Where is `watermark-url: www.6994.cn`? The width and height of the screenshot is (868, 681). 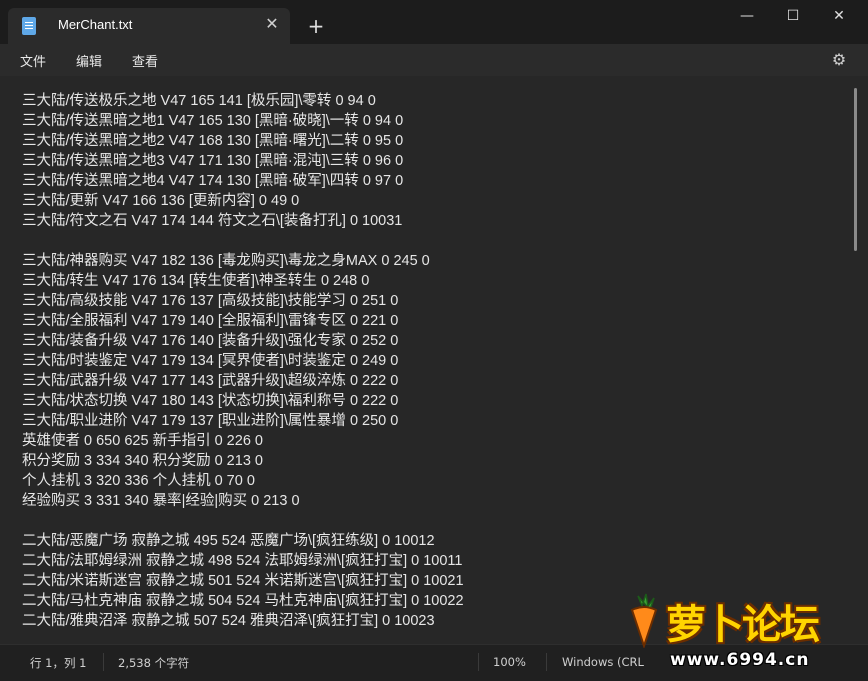
watermark-url: www.6994.cn is located at coordinates (740, 660).